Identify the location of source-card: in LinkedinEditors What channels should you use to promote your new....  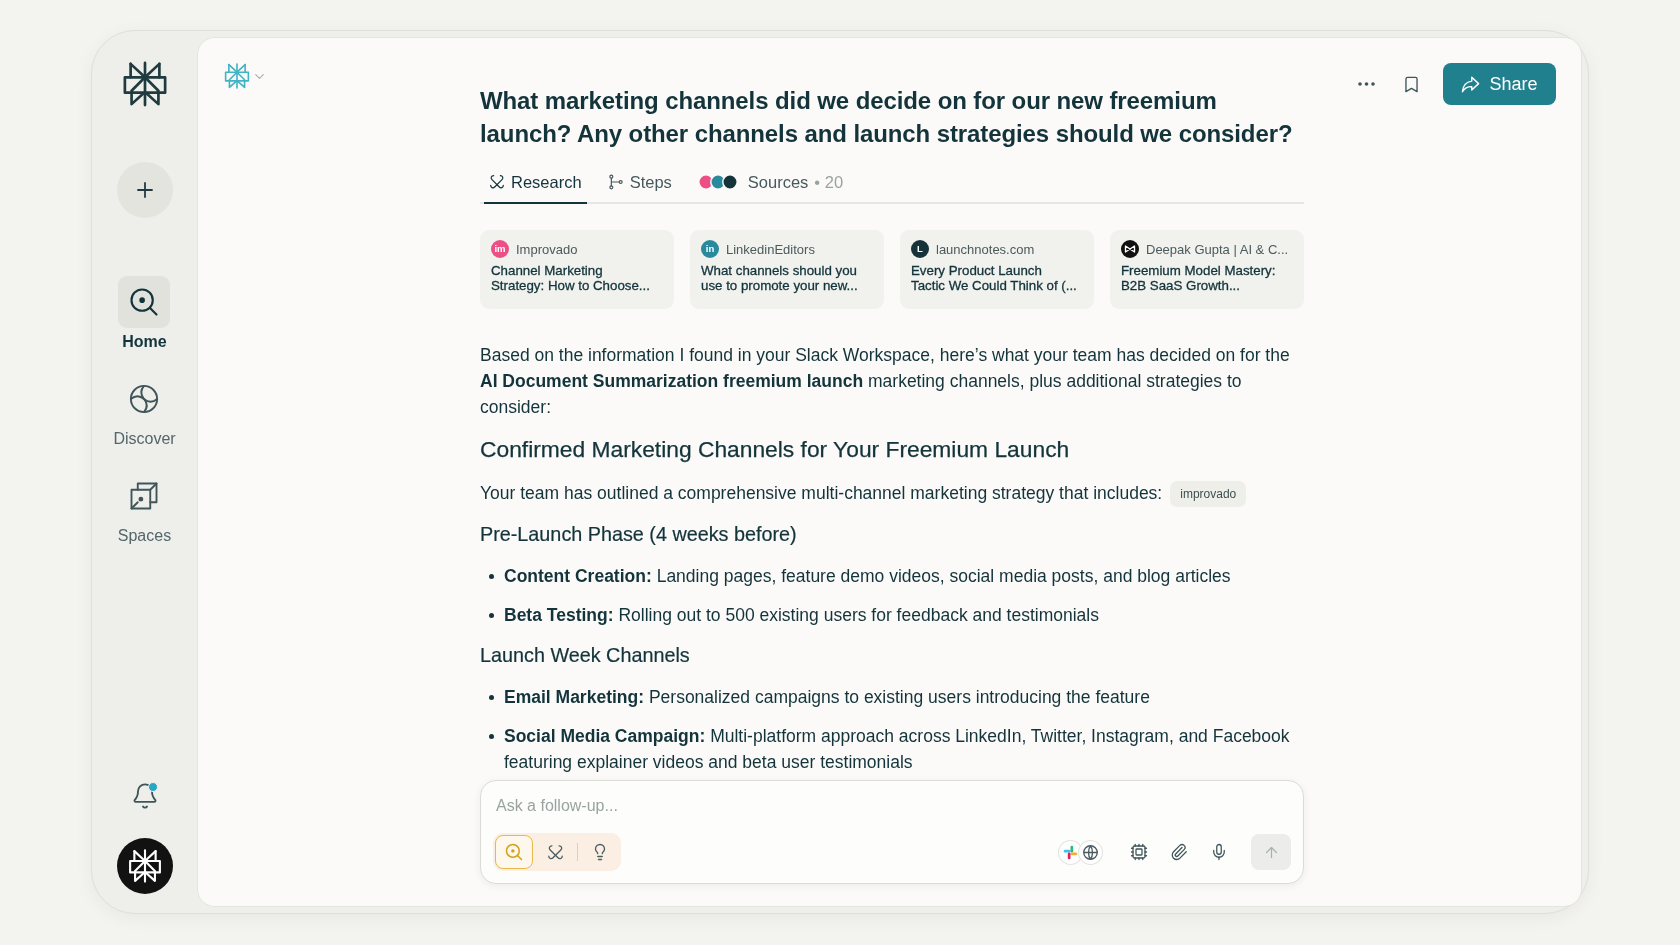
(787, 269).